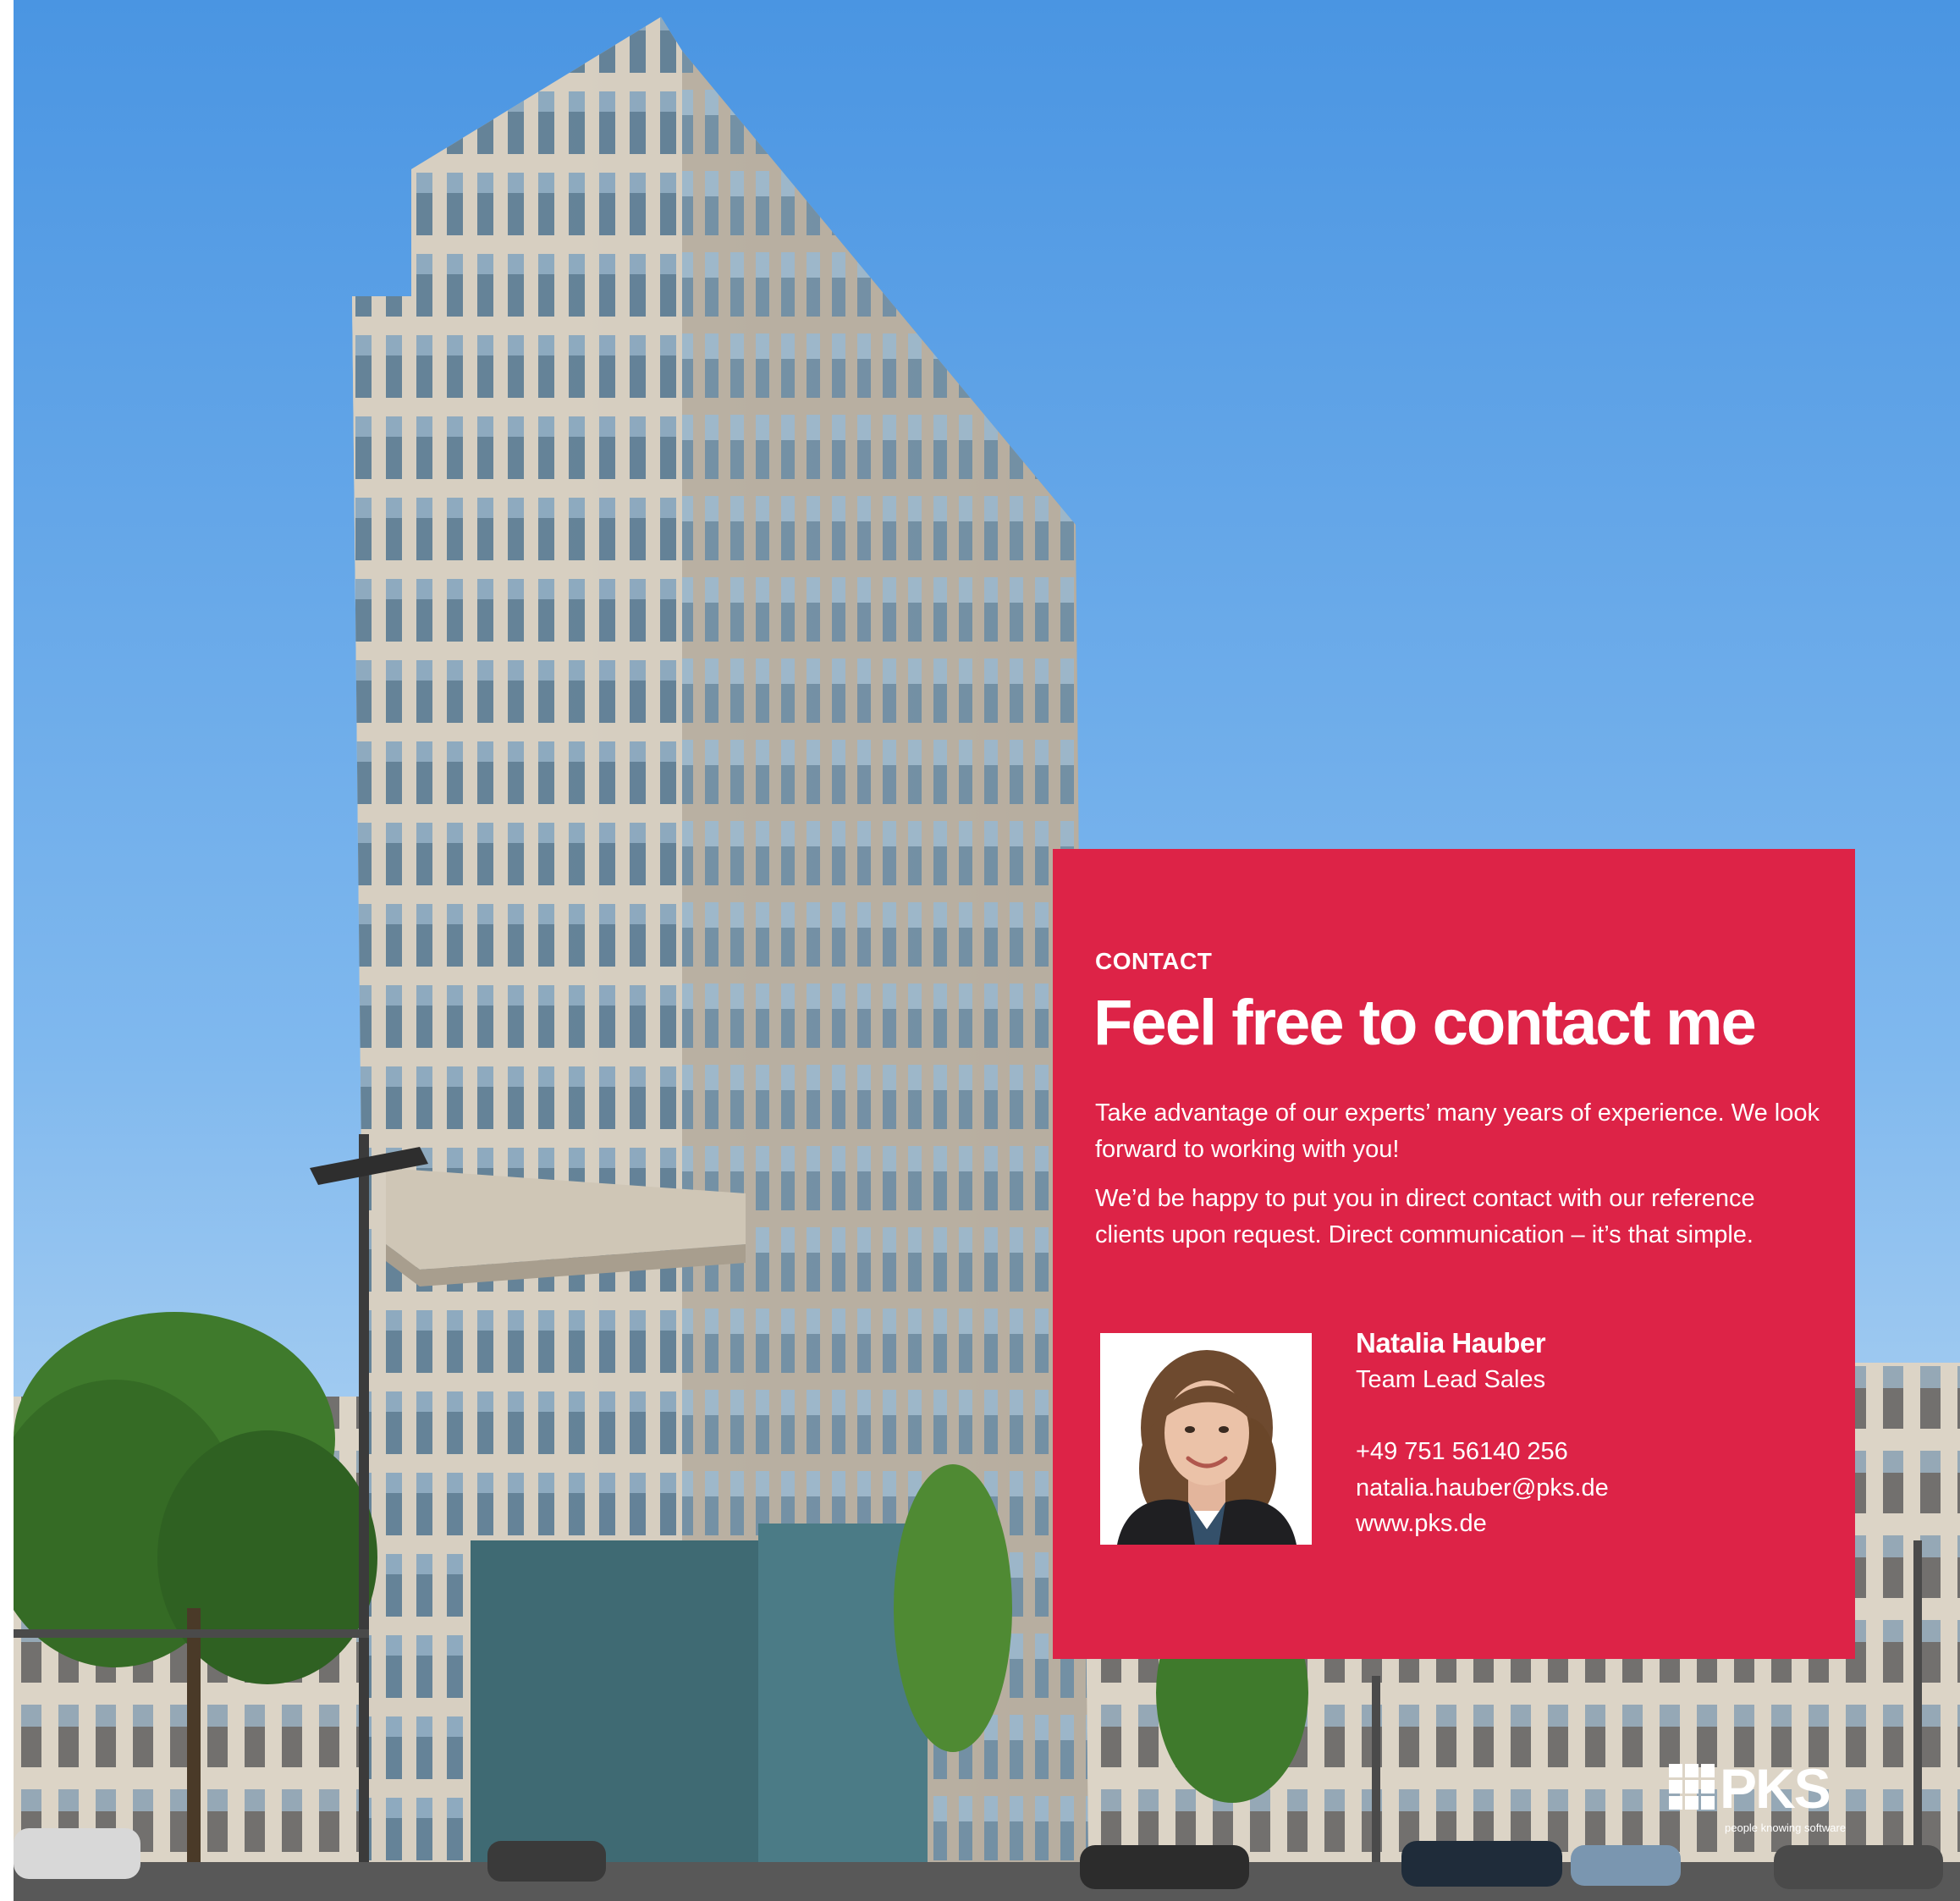 The width and height of the screenshot is (1960, 1901). I want to click on email-address: natalia.hauber@pks.de, so click(1482, 1488).